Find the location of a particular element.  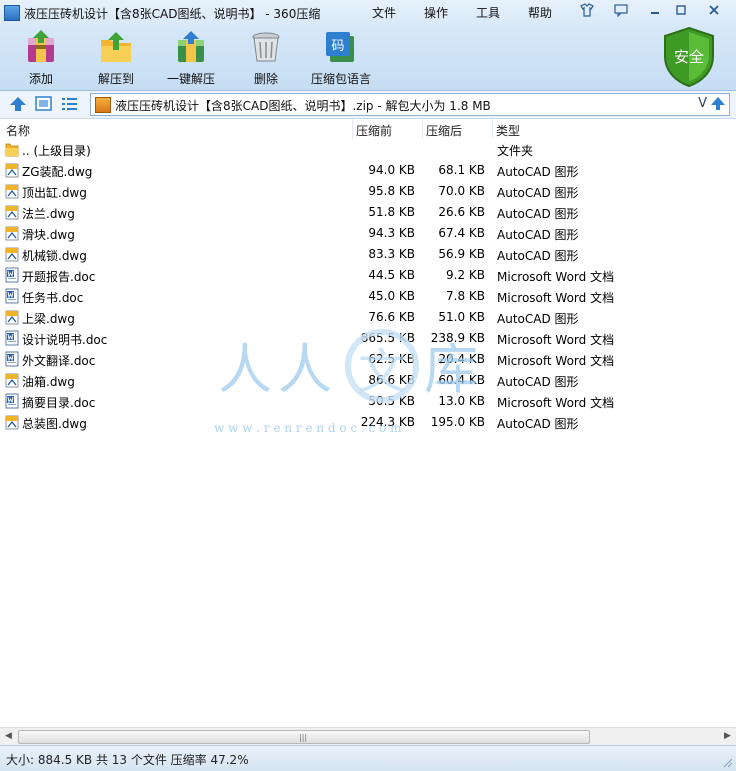

delete-button: 删除 is located at coordinates (266, 59).